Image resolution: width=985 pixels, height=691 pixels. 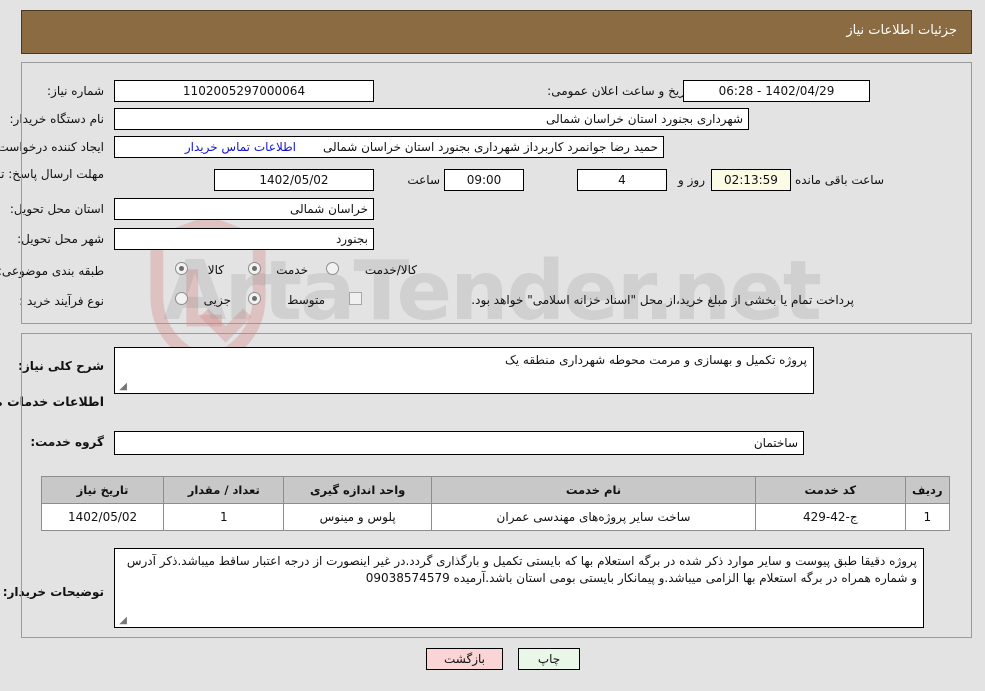 What do you see at coordinates (902, 30) in the screenshot?
I see `page-title: جزئیات اطلاعات نیاز` at bounding box center [902, 30].